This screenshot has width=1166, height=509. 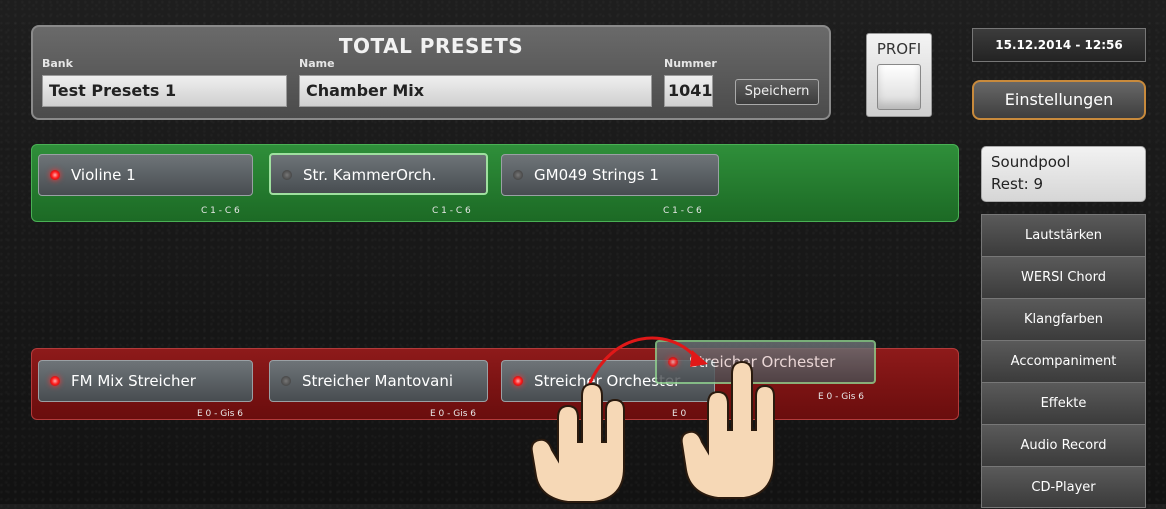 I want to click on sound-slot-lower-2: Streicher Mantovani, so click(x=378, y=381).